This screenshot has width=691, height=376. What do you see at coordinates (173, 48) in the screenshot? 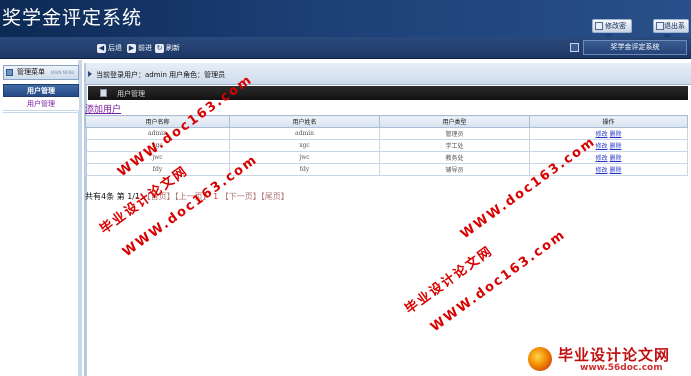
I see `refresh-label: 刷新` at bounding box center [173, 48].